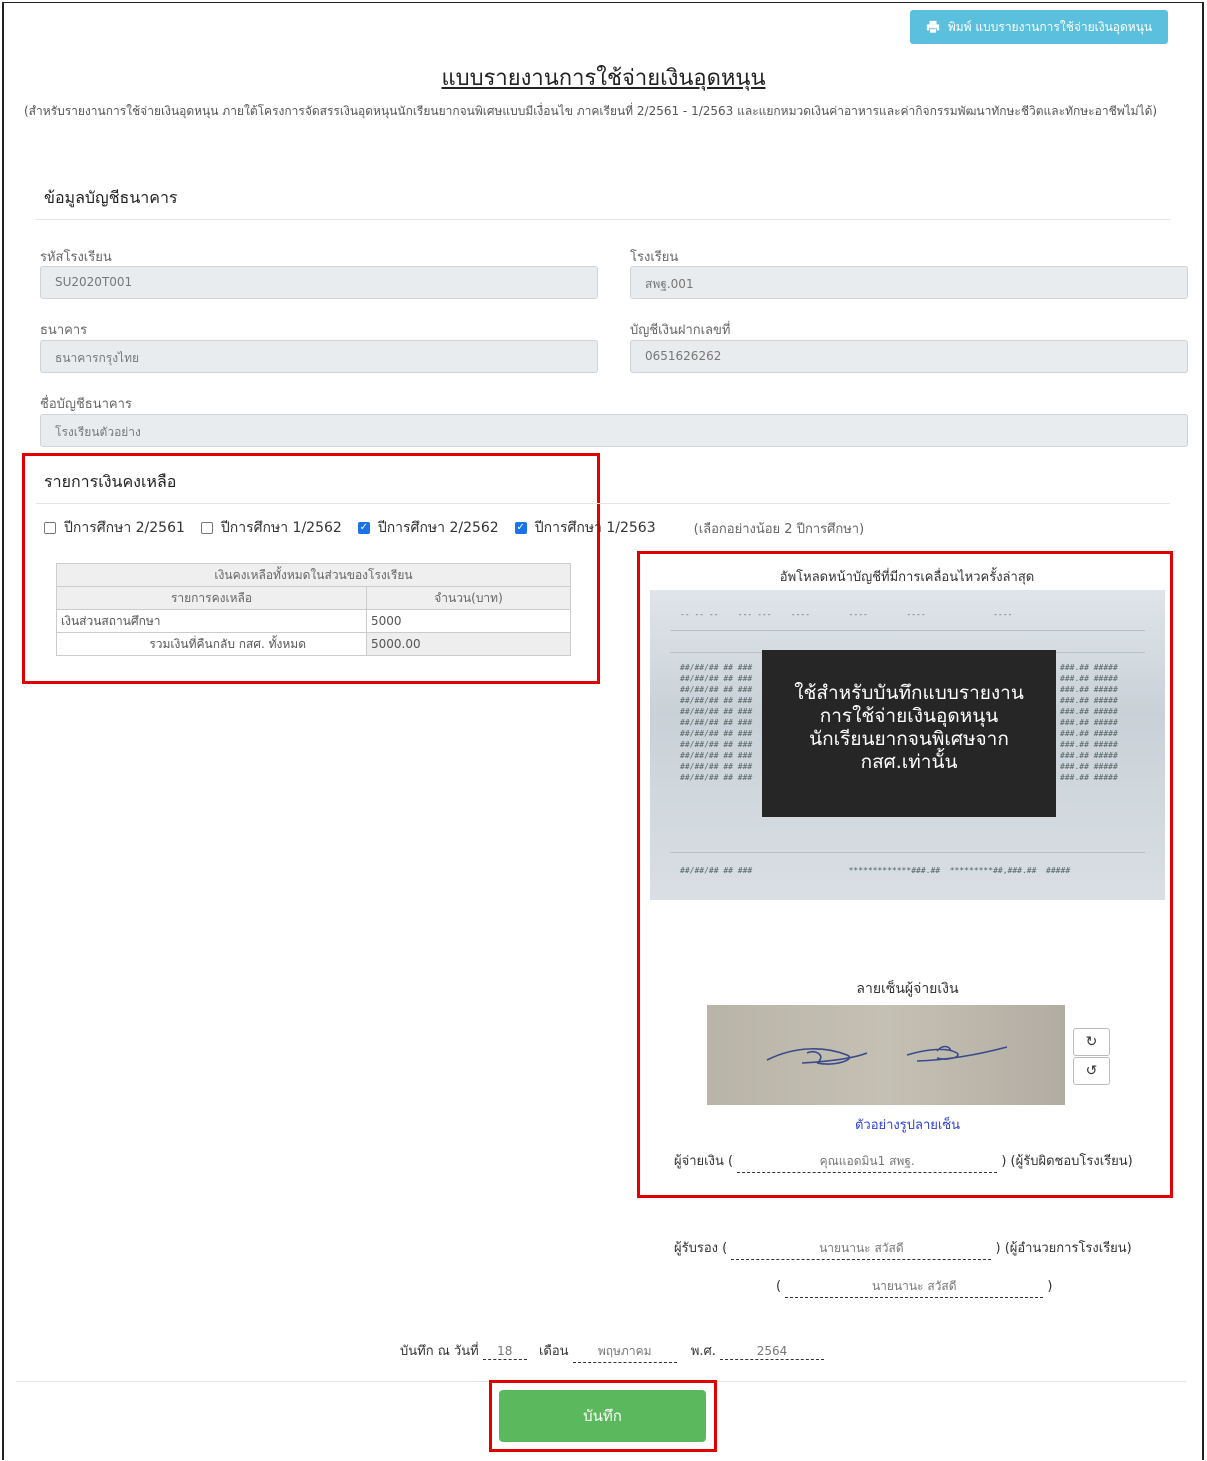  Describe the element at coordinates (932, 27) in the screenshot. I see `printer-icon` at that location.